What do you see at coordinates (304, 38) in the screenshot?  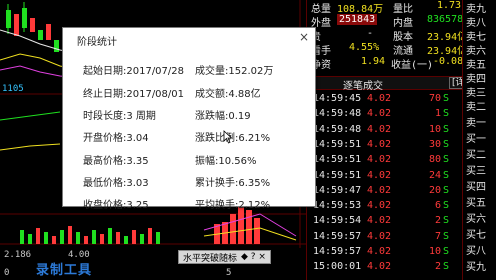 I see `close-icon: ×` at bounding box center [304, 38].